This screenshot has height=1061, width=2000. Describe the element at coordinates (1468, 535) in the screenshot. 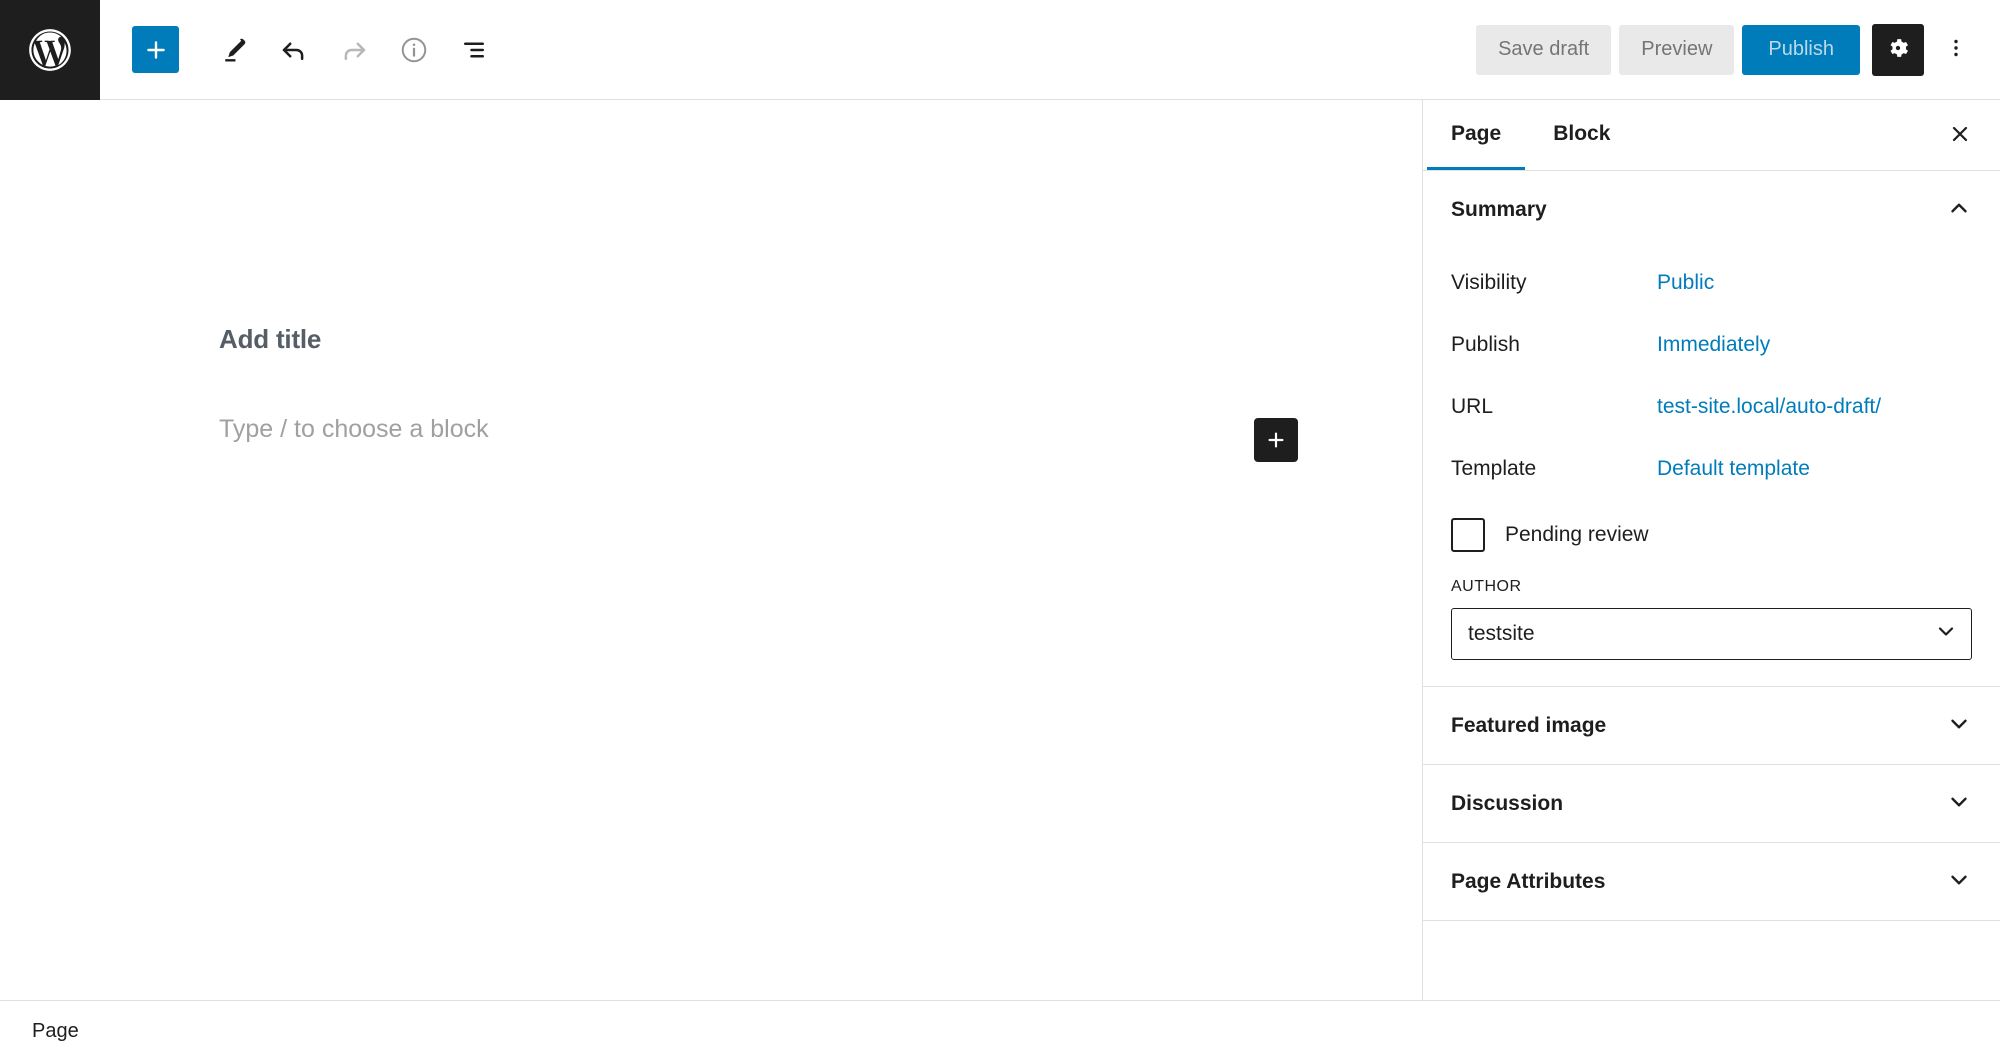

I see `pending-review-checkbox` at that location.